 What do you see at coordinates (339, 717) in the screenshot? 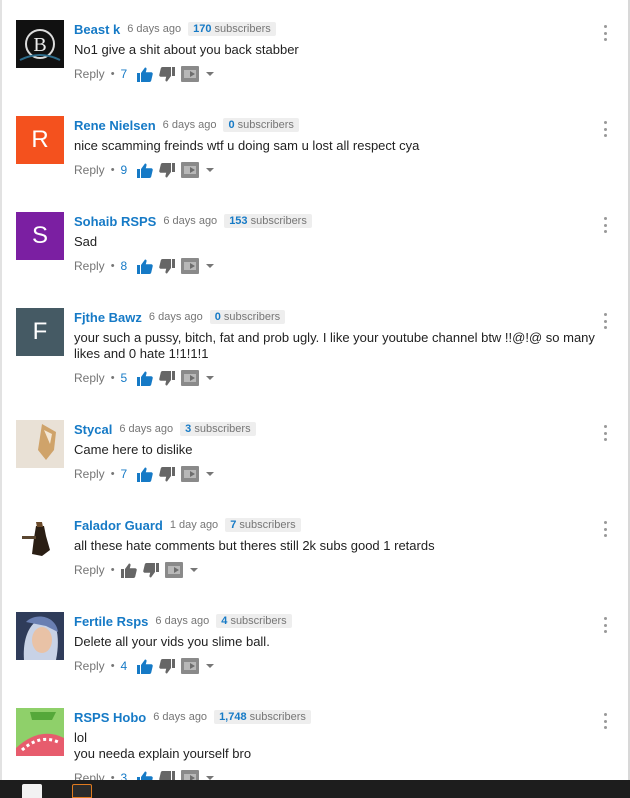
I see `comment-header: RSPS Hobo 6 days ago 1,748 subscribers` at bounding box center [339, 717].